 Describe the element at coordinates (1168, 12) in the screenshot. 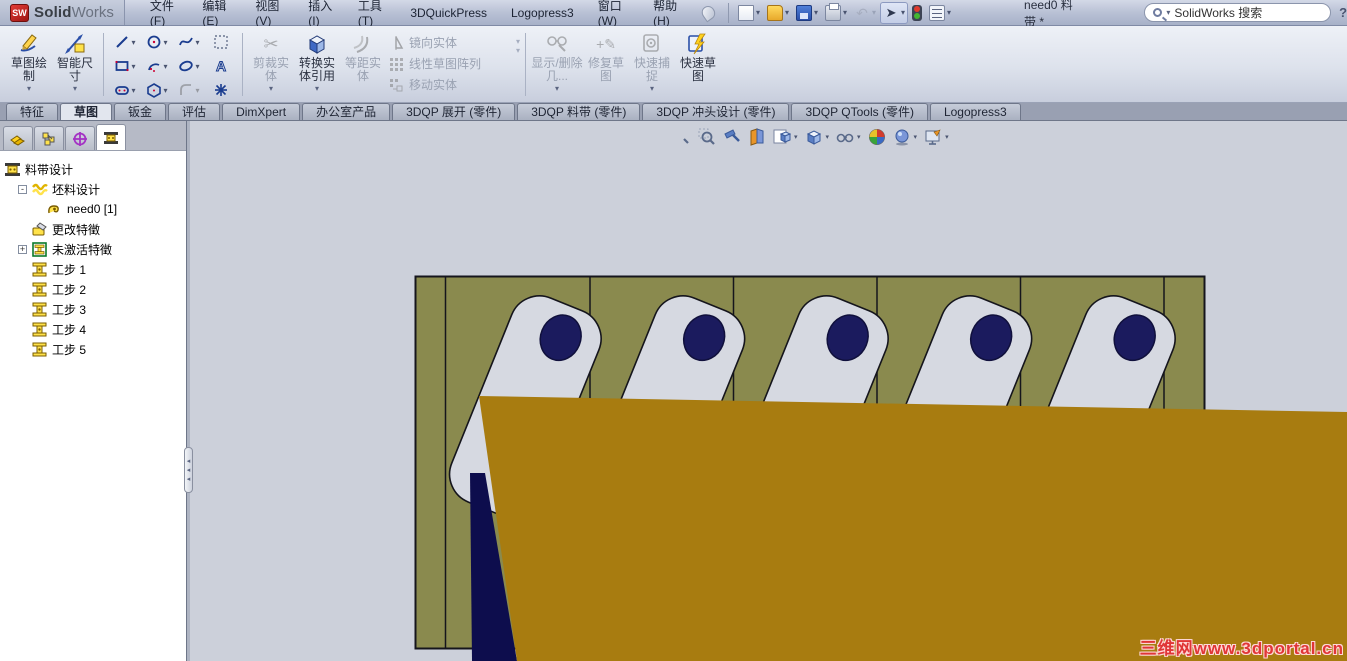

I see `search-scope-caret-icon: ▾` at that location.